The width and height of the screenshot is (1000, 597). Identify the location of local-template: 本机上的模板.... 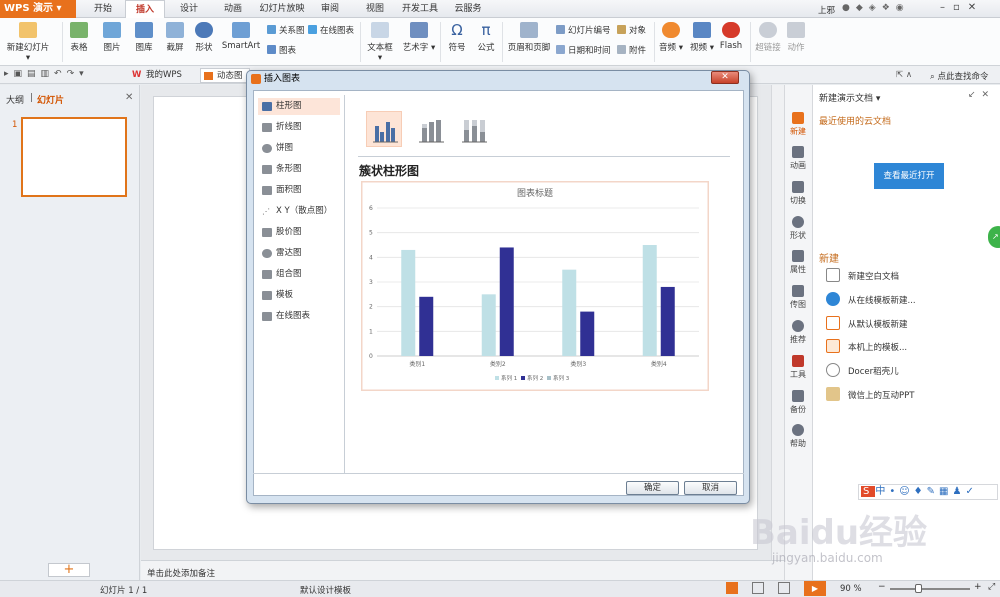
(866, 348).